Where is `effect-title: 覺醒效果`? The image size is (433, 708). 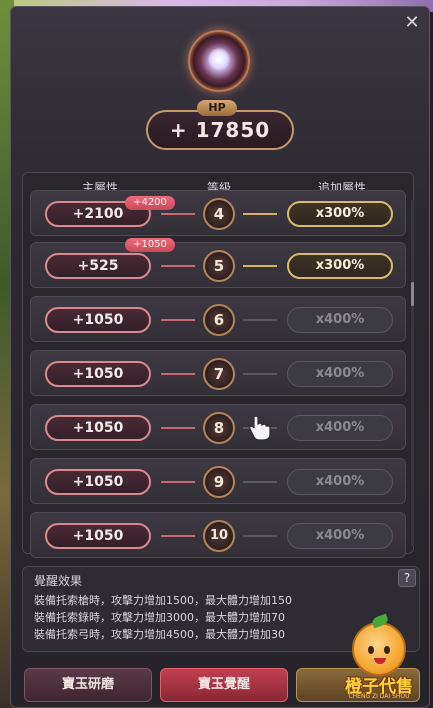
effect-title: 覺醒效果 is located at coordinates (58, 581).